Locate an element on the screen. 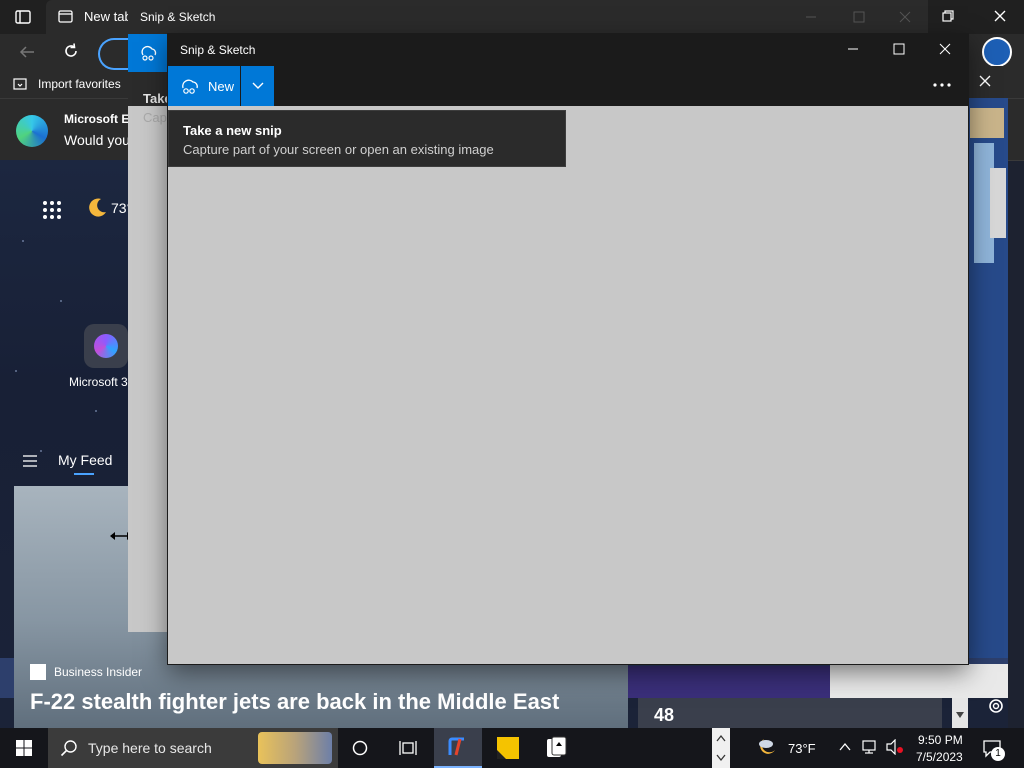 The image size is (1024, 768). windows-logo-icon is located at coordinates (24, 748).